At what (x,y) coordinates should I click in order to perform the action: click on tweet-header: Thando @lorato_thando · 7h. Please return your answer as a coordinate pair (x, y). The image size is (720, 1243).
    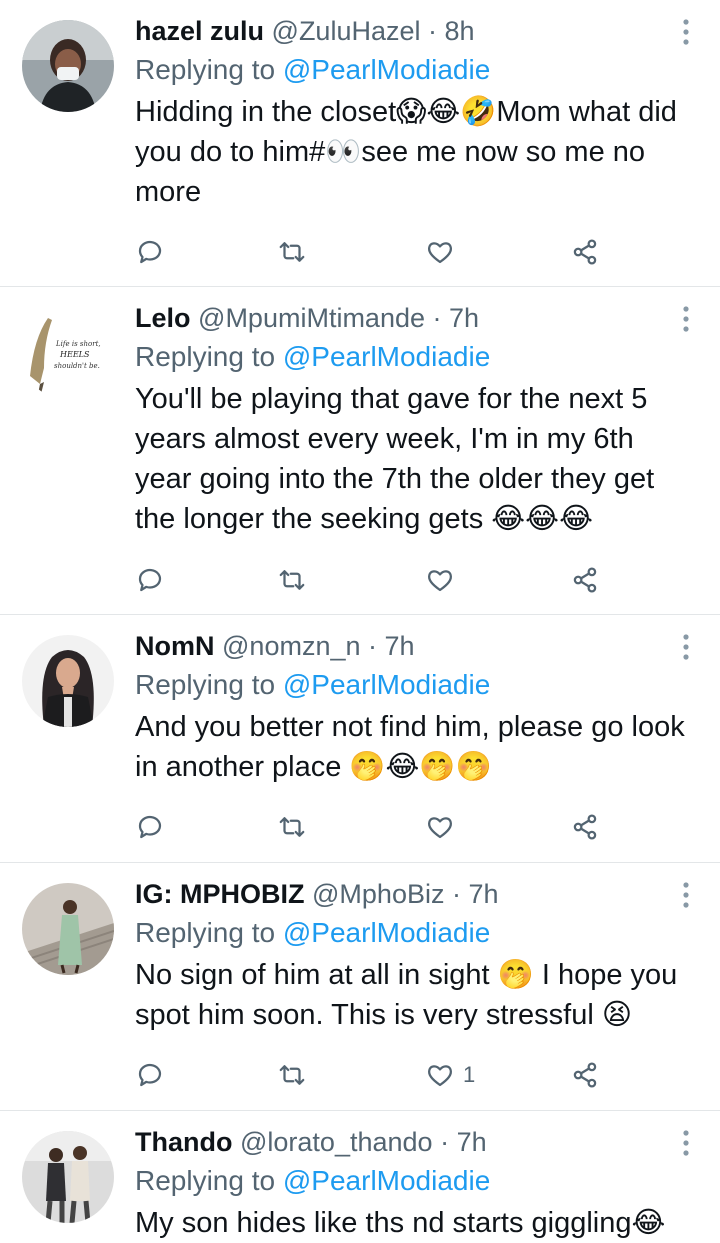
    Looking at the image, I should click on (412, 1142).